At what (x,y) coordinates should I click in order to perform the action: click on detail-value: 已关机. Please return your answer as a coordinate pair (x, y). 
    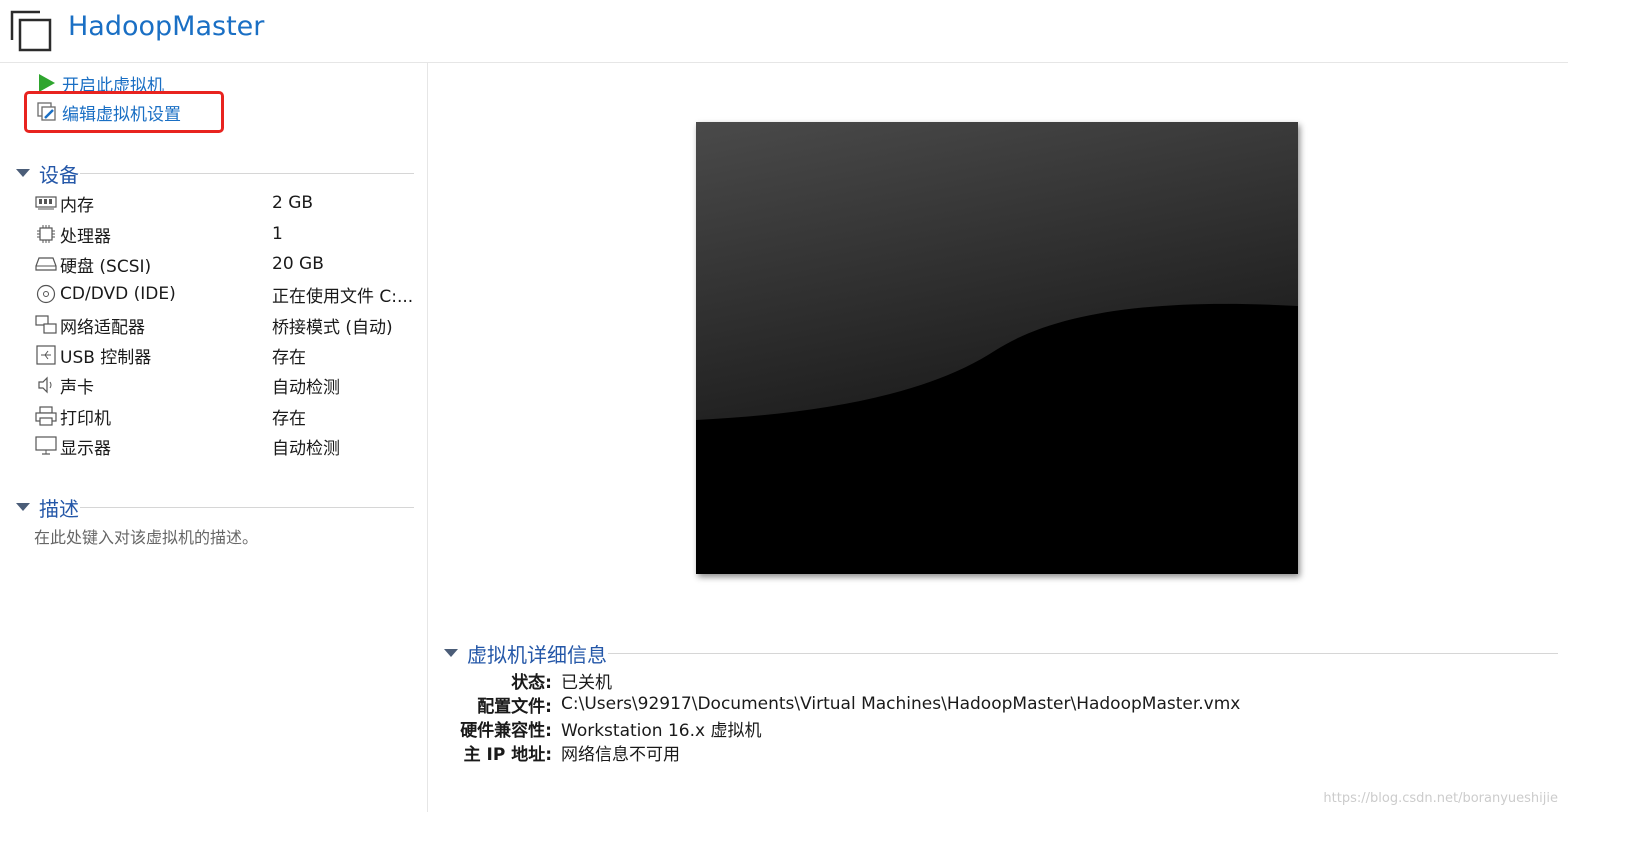
    Looking at the image, I should click on (586, 682).